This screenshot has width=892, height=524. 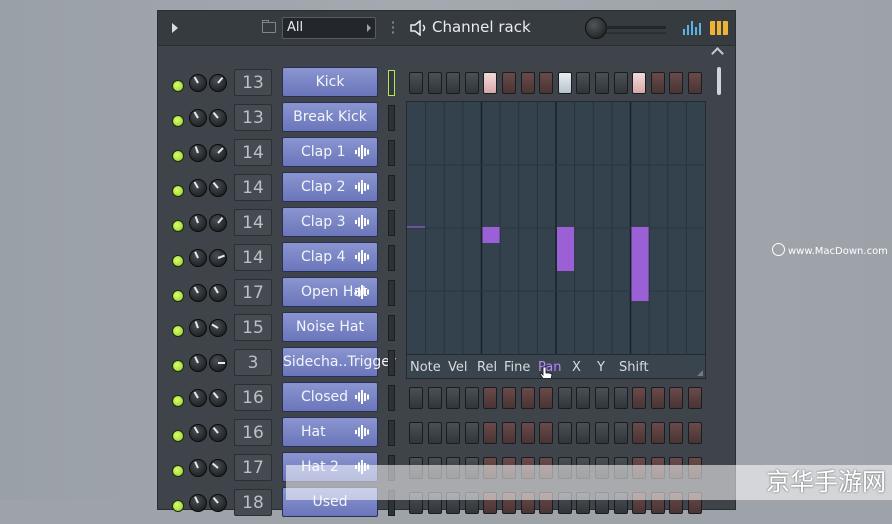 I want to click on menu-arrow-icon, so click(x=175, y=28).